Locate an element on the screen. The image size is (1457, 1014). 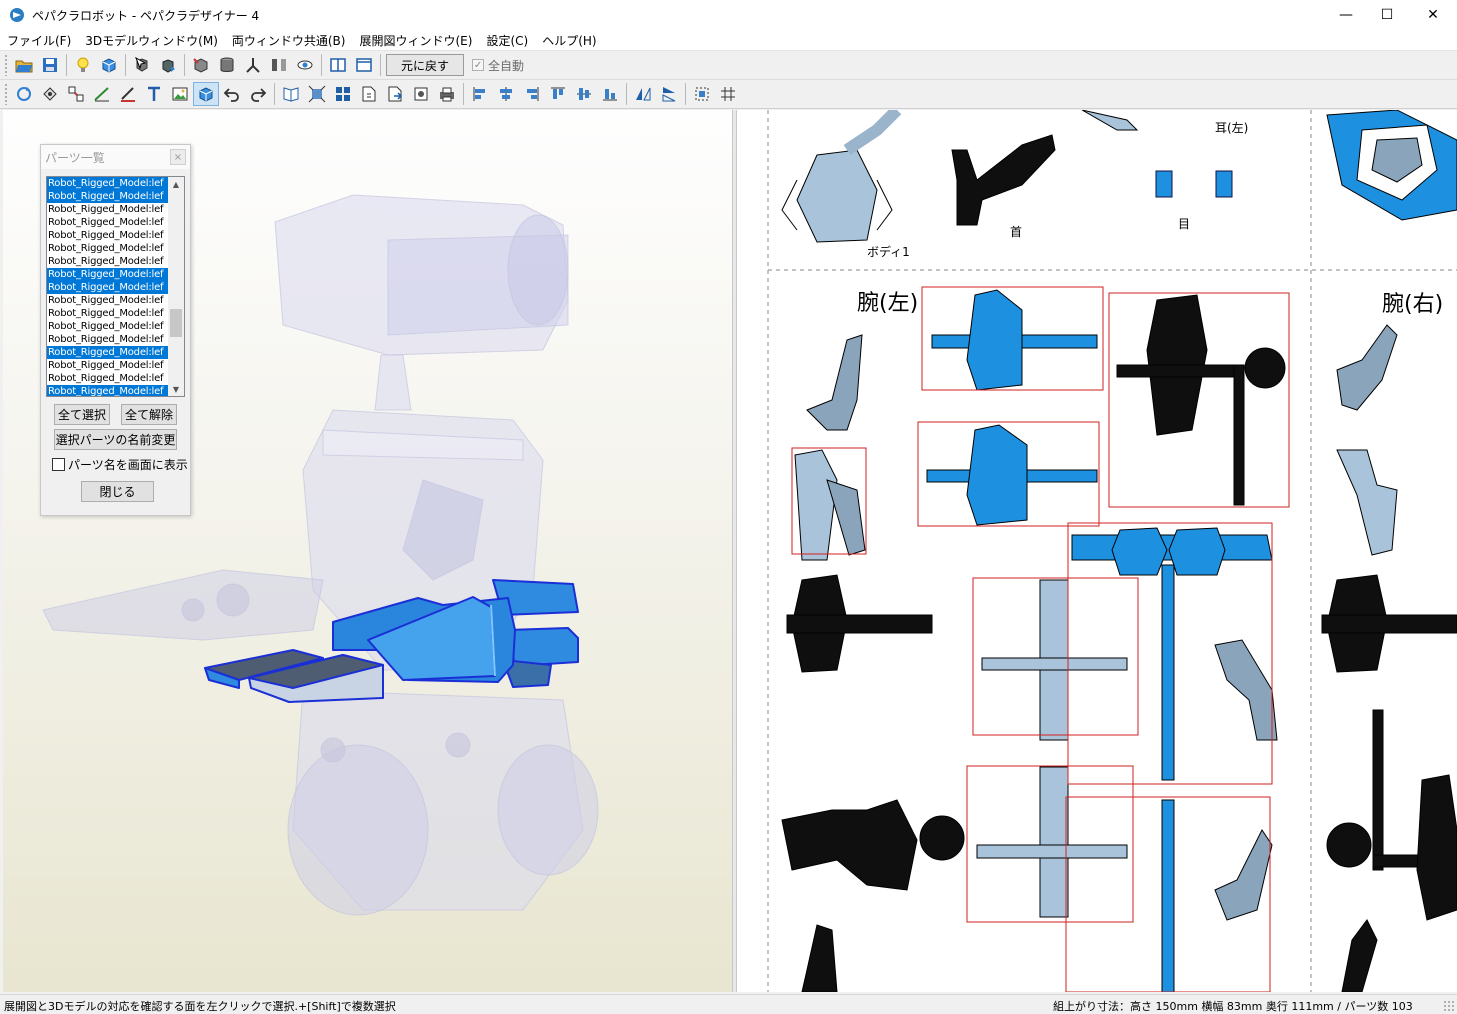
lightbulb-icon is located at coordinates (83, 64).